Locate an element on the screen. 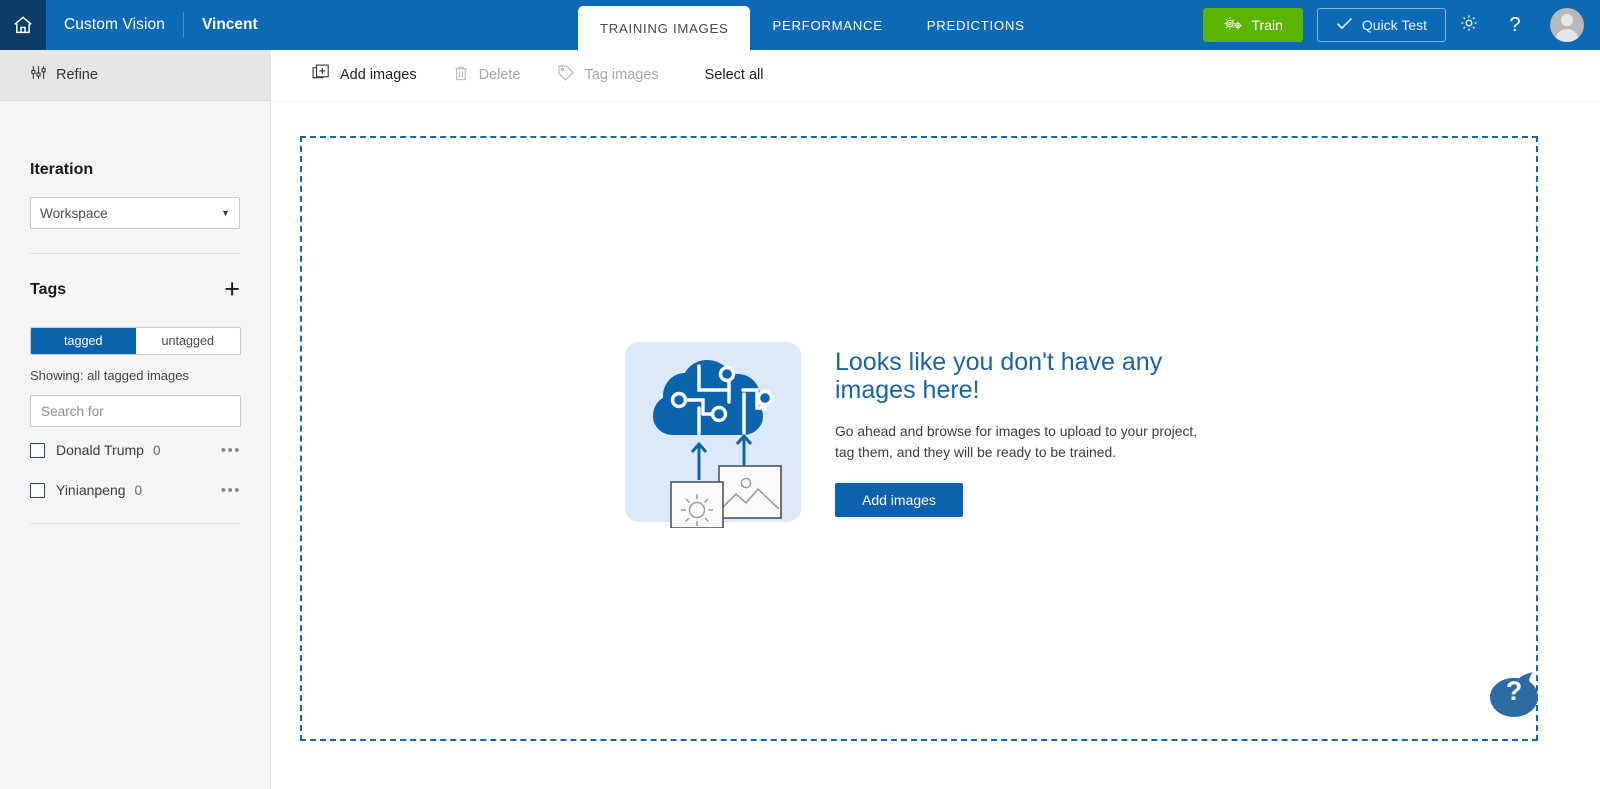  chevron-down-icon: ▼ is located at coordinates (225, 213).